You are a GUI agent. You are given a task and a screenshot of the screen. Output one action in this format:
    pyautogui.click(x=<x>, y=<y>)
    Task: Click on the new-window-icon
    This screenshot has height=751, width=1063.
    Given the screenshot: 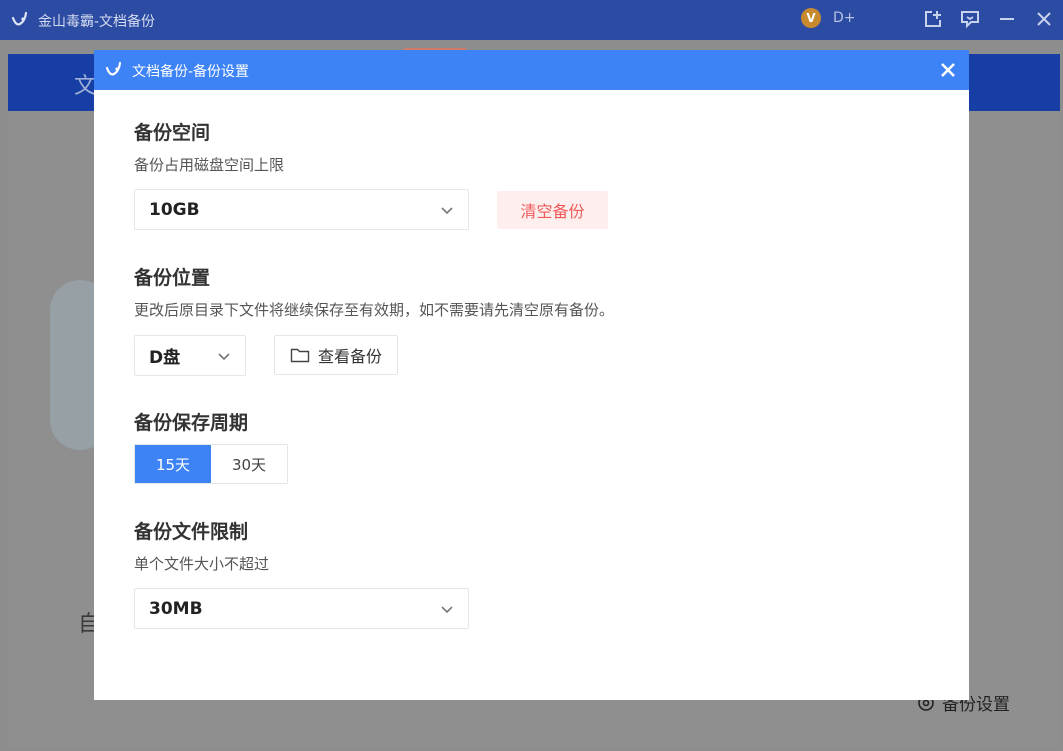 What is the action you would take?
    pyautogui.click(x=933, y=19)
    